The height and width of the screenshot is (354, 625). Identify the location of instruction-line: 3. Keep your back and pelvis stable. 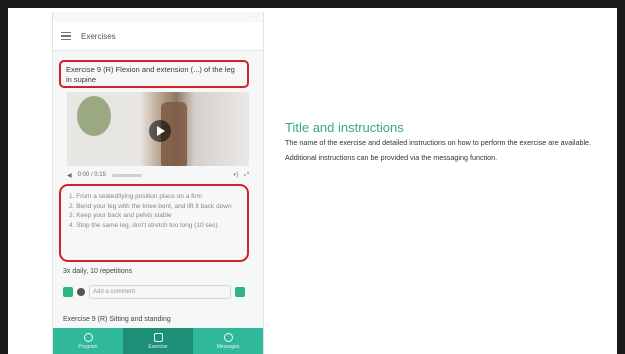
(120, 215).